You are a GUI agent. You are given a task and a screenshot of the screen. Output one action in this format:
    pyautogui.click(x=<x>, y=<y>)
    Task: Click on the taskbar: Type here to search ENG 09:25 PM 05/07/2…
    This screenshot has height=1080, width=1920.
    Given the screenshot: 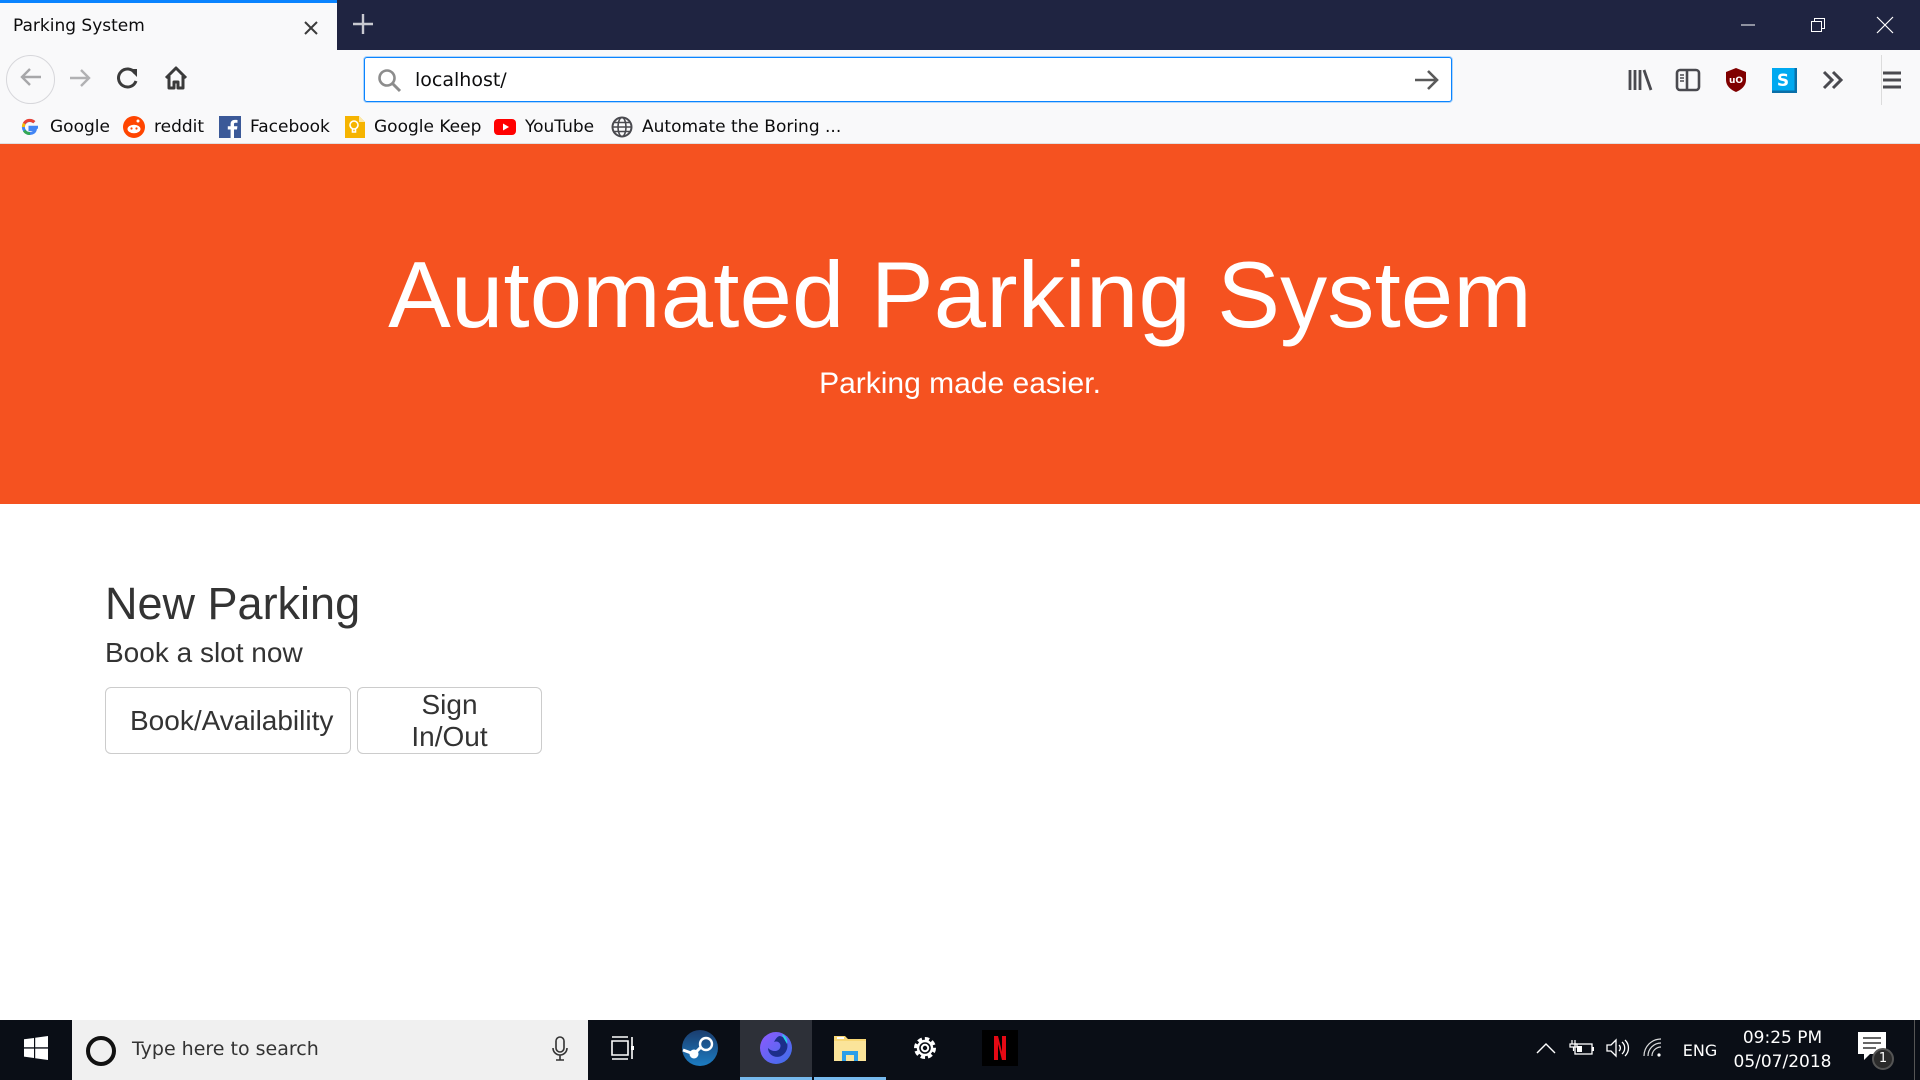 What is the action you would take?
    pyautogui.click(x=960, y=1050)
    